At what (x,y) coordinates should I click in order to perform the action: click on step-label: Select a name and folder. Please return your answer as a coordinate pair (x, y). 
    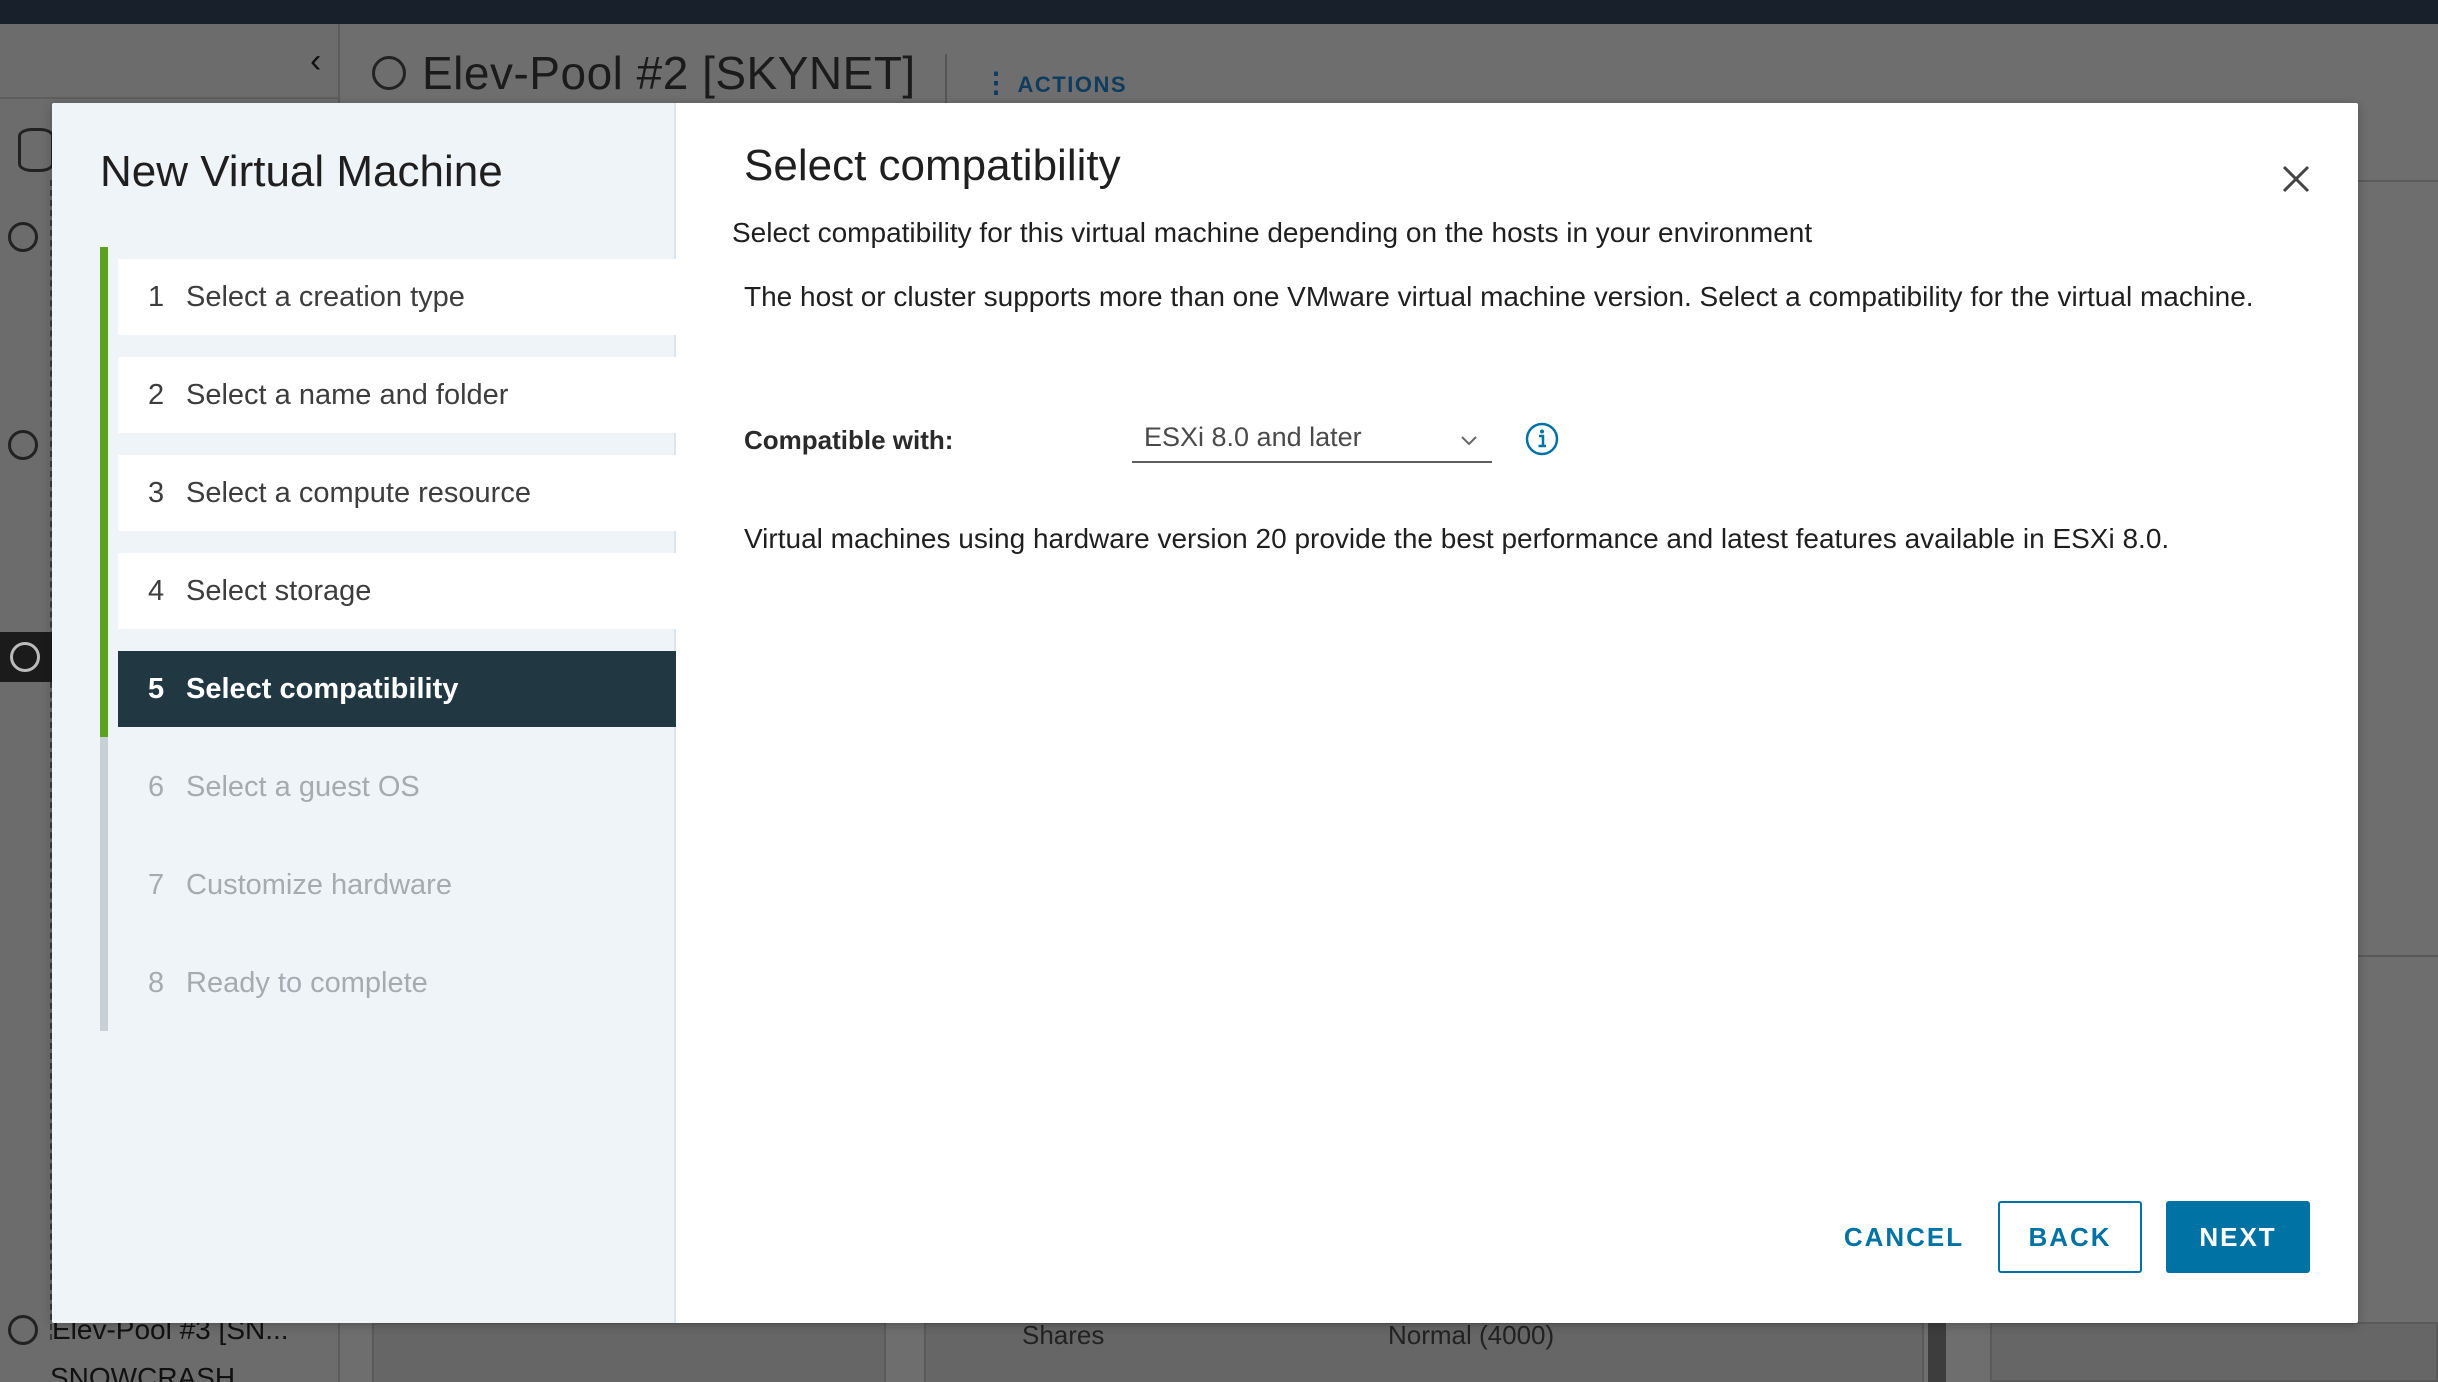
    Looking at the image, I should click on (347, 394).